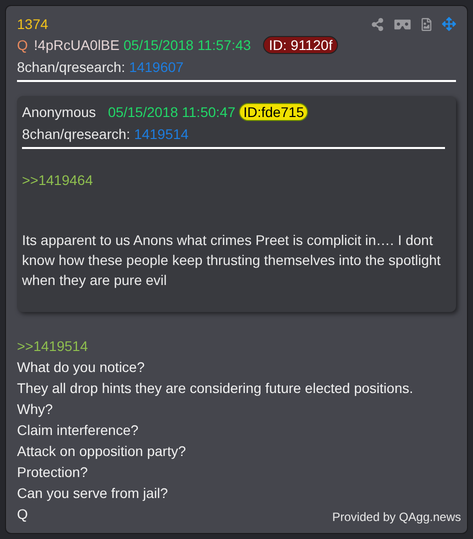  I want to click on author-name: Anonymous, so click(59, 112).